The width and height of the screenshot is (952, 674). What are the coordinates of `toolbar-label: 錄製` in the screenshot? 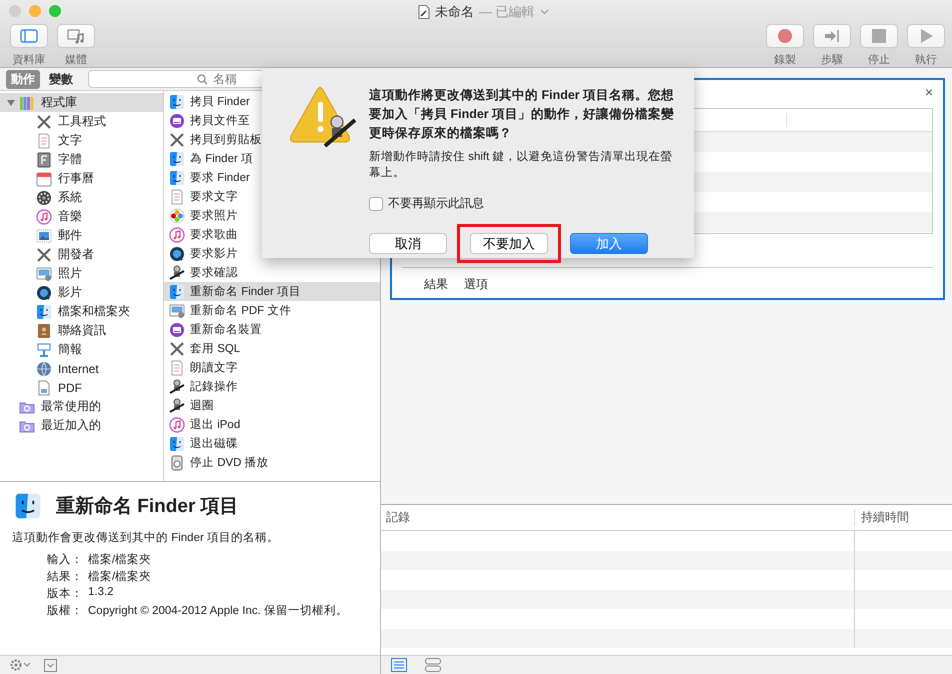 It's located at (785, 60).